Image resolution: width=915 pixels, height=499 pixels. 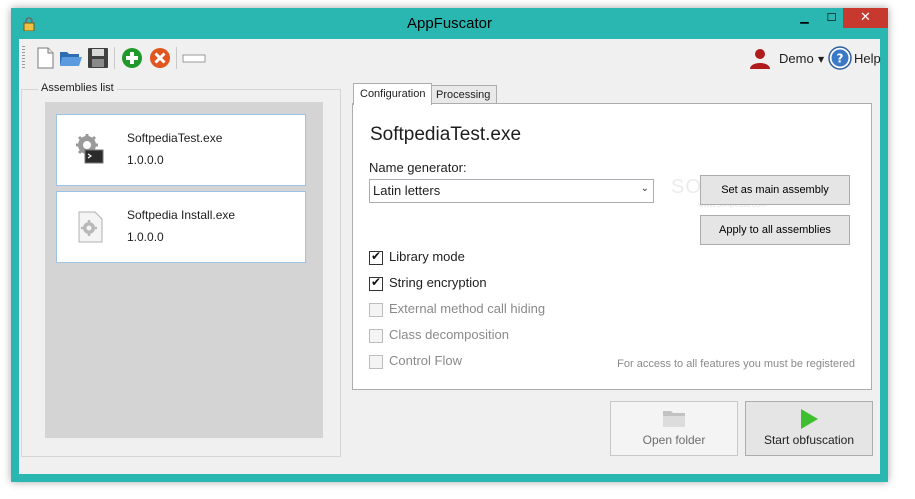 I want to click on close-button: ✕, so click(x=865, y=18).